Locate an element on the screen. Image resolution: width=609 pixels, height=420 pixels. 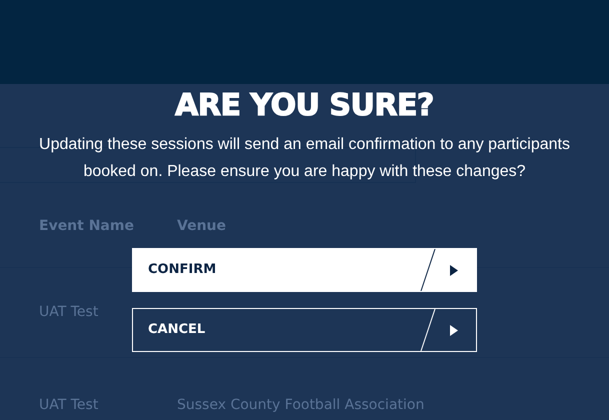
table-cell-text: Sussex County Football Association is located at coordinates (300, 405).